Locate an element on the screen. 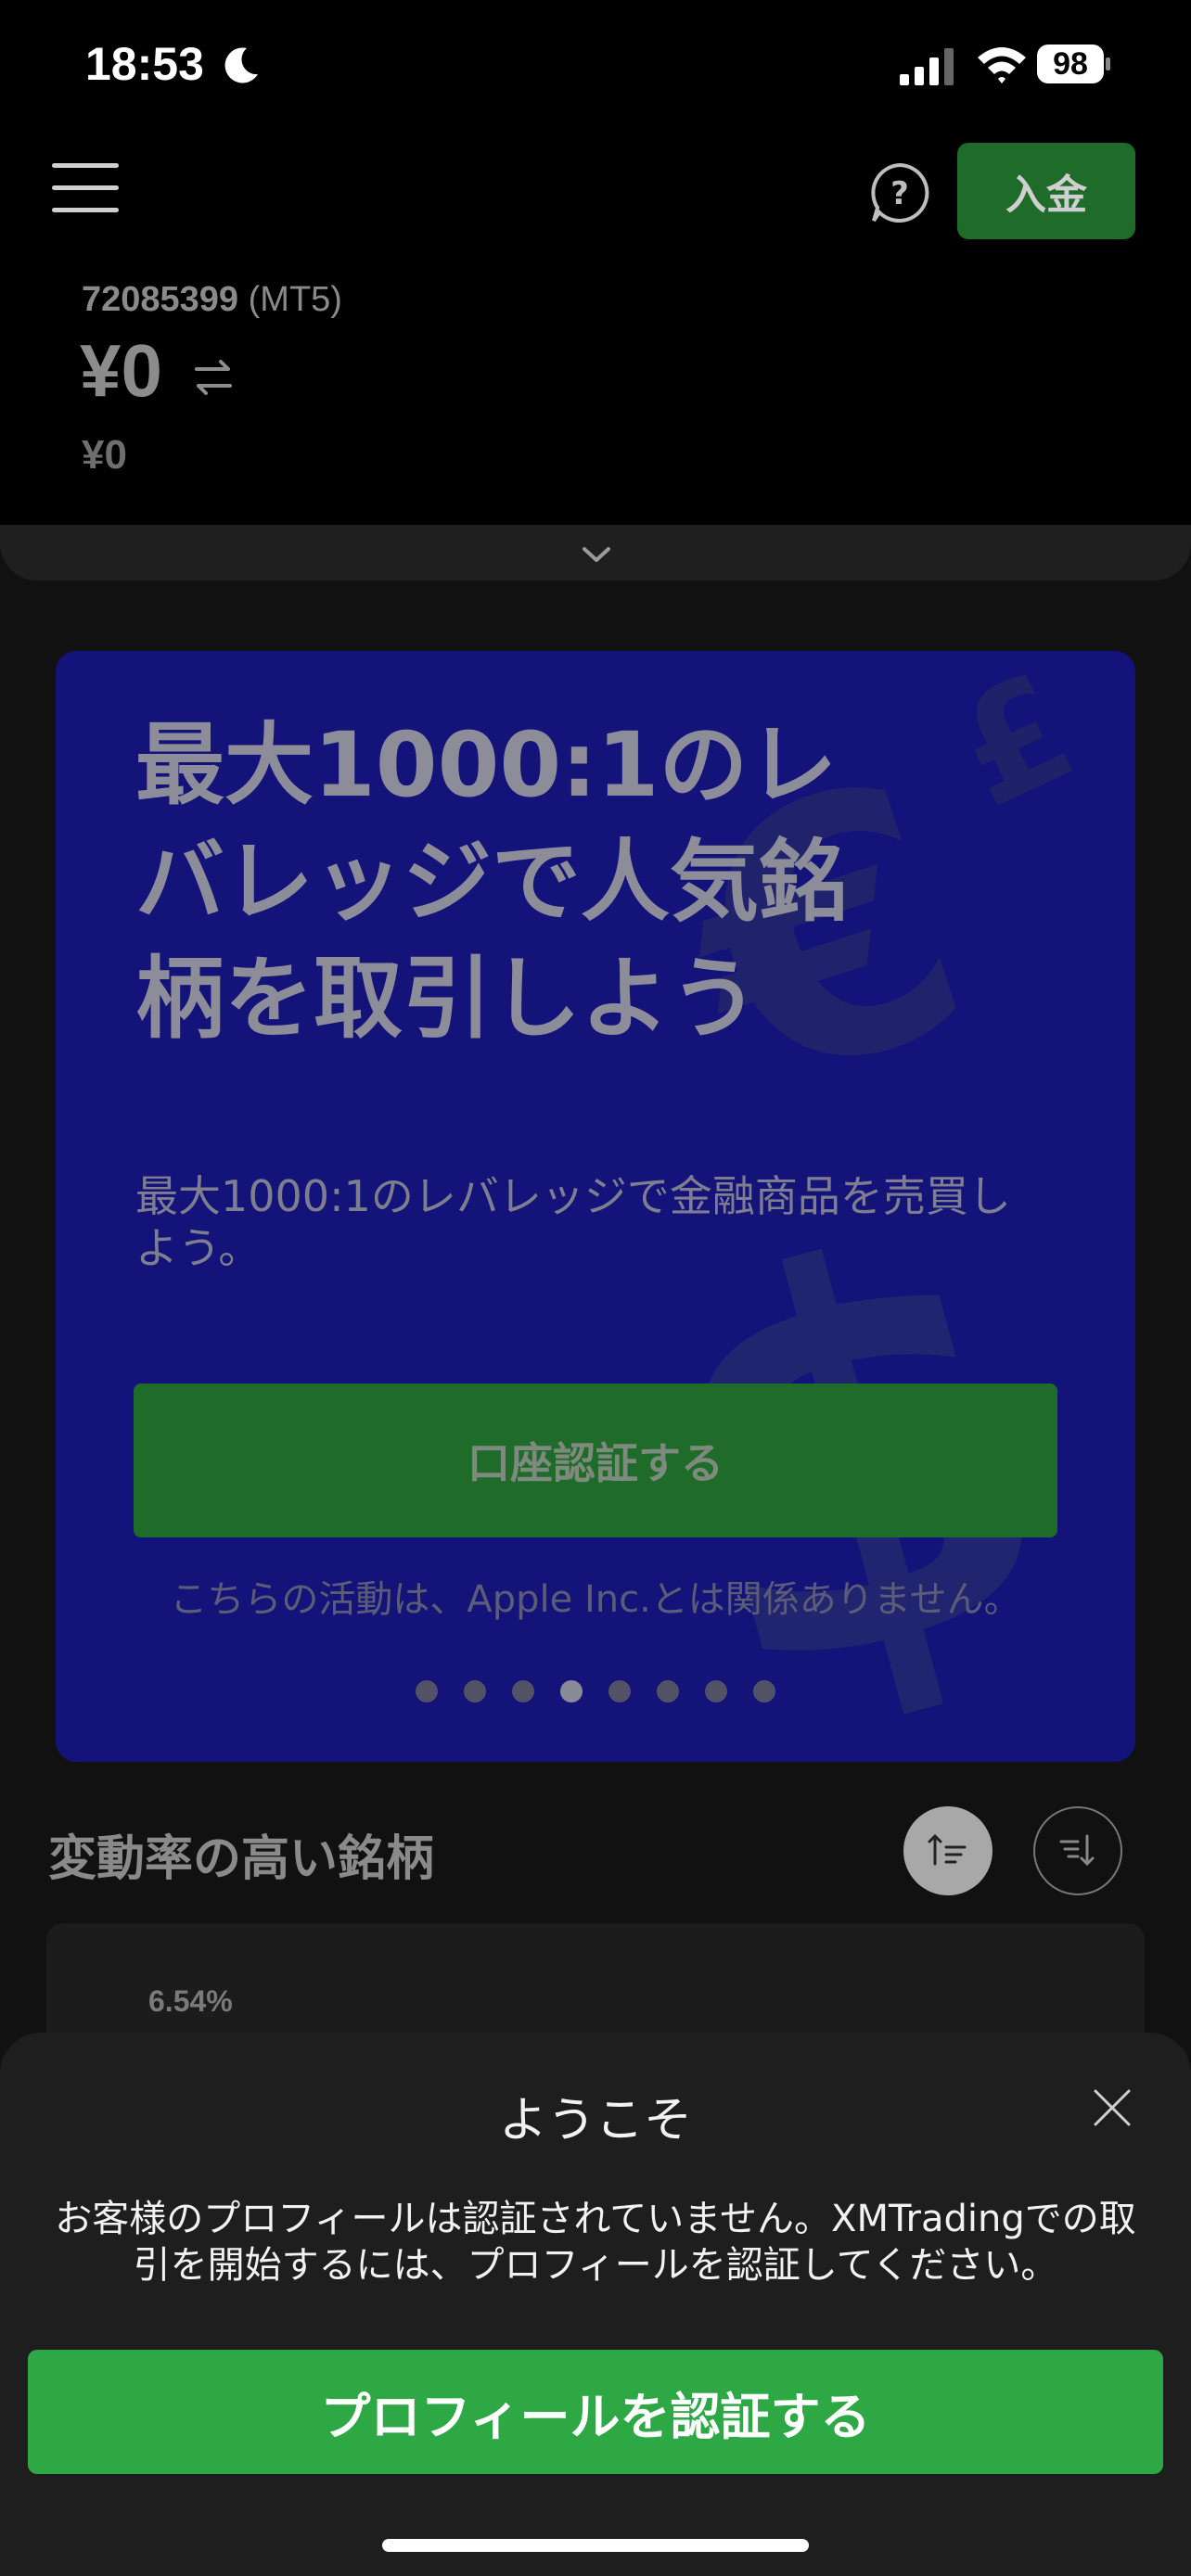 This screenshot has height=2576, width=1191. instrument-change-percent: 6.54% is located at coordinates (190, 2001).